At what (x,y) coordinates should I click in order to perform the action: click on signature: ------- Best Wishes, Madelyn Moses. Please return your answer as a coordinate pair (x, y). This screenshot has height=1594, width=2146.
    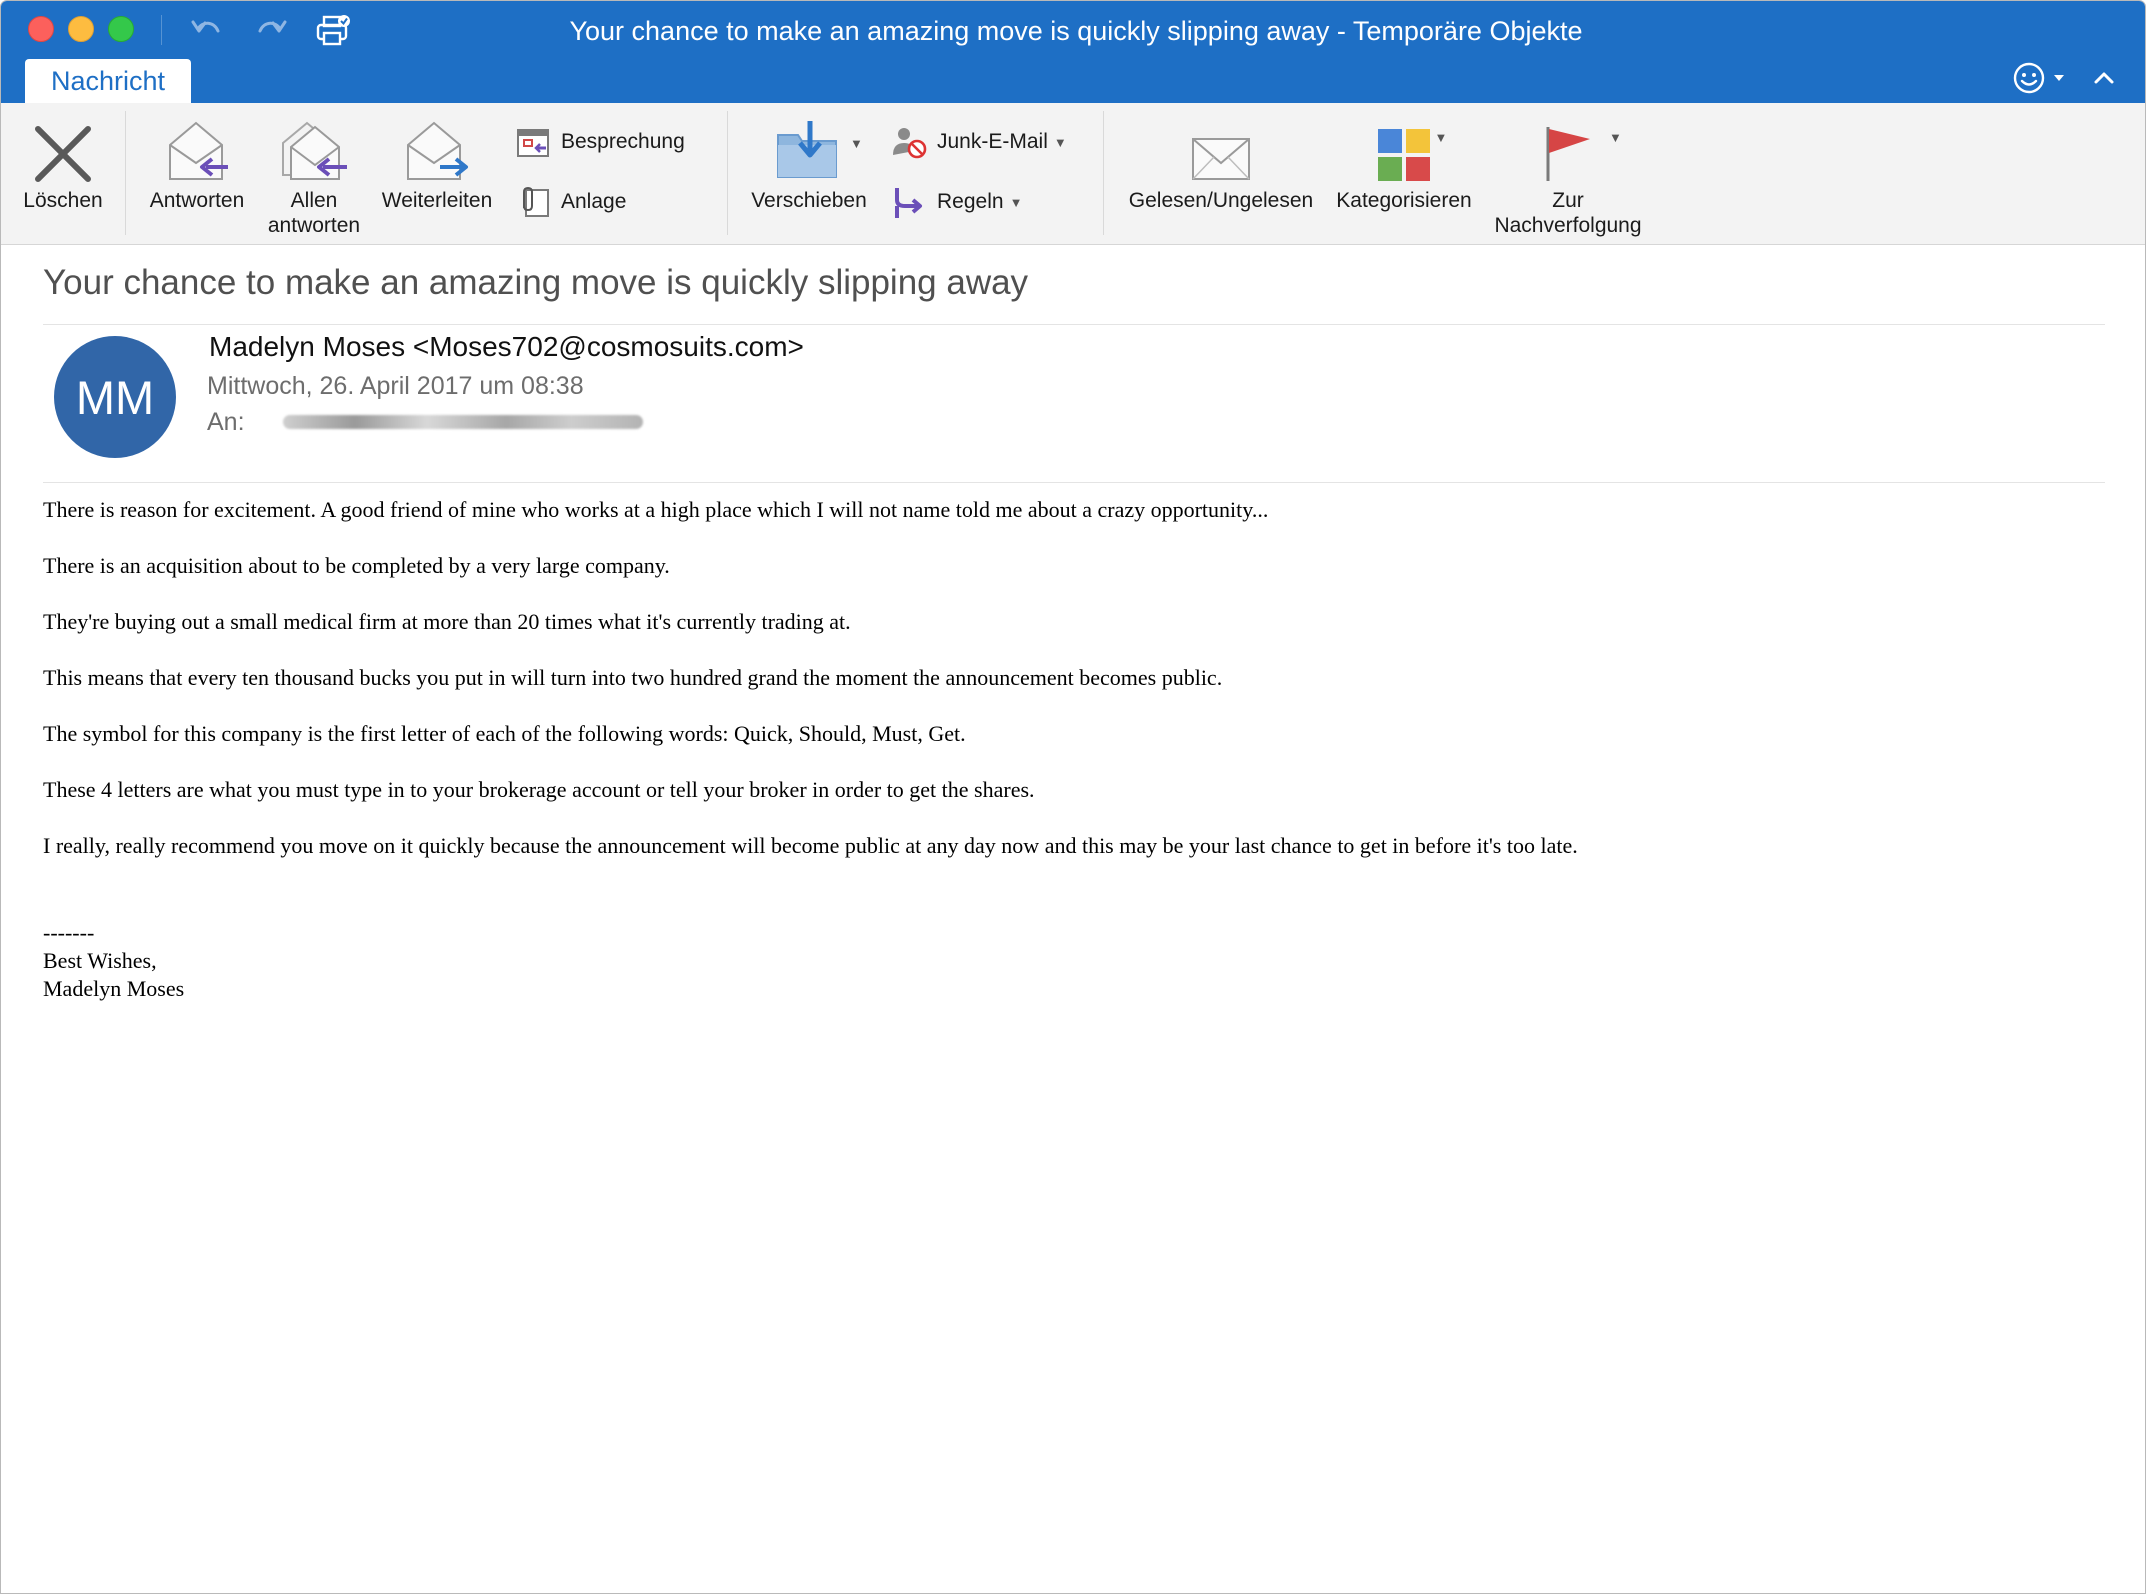
    Looking at the image, I should click on (113, 961).